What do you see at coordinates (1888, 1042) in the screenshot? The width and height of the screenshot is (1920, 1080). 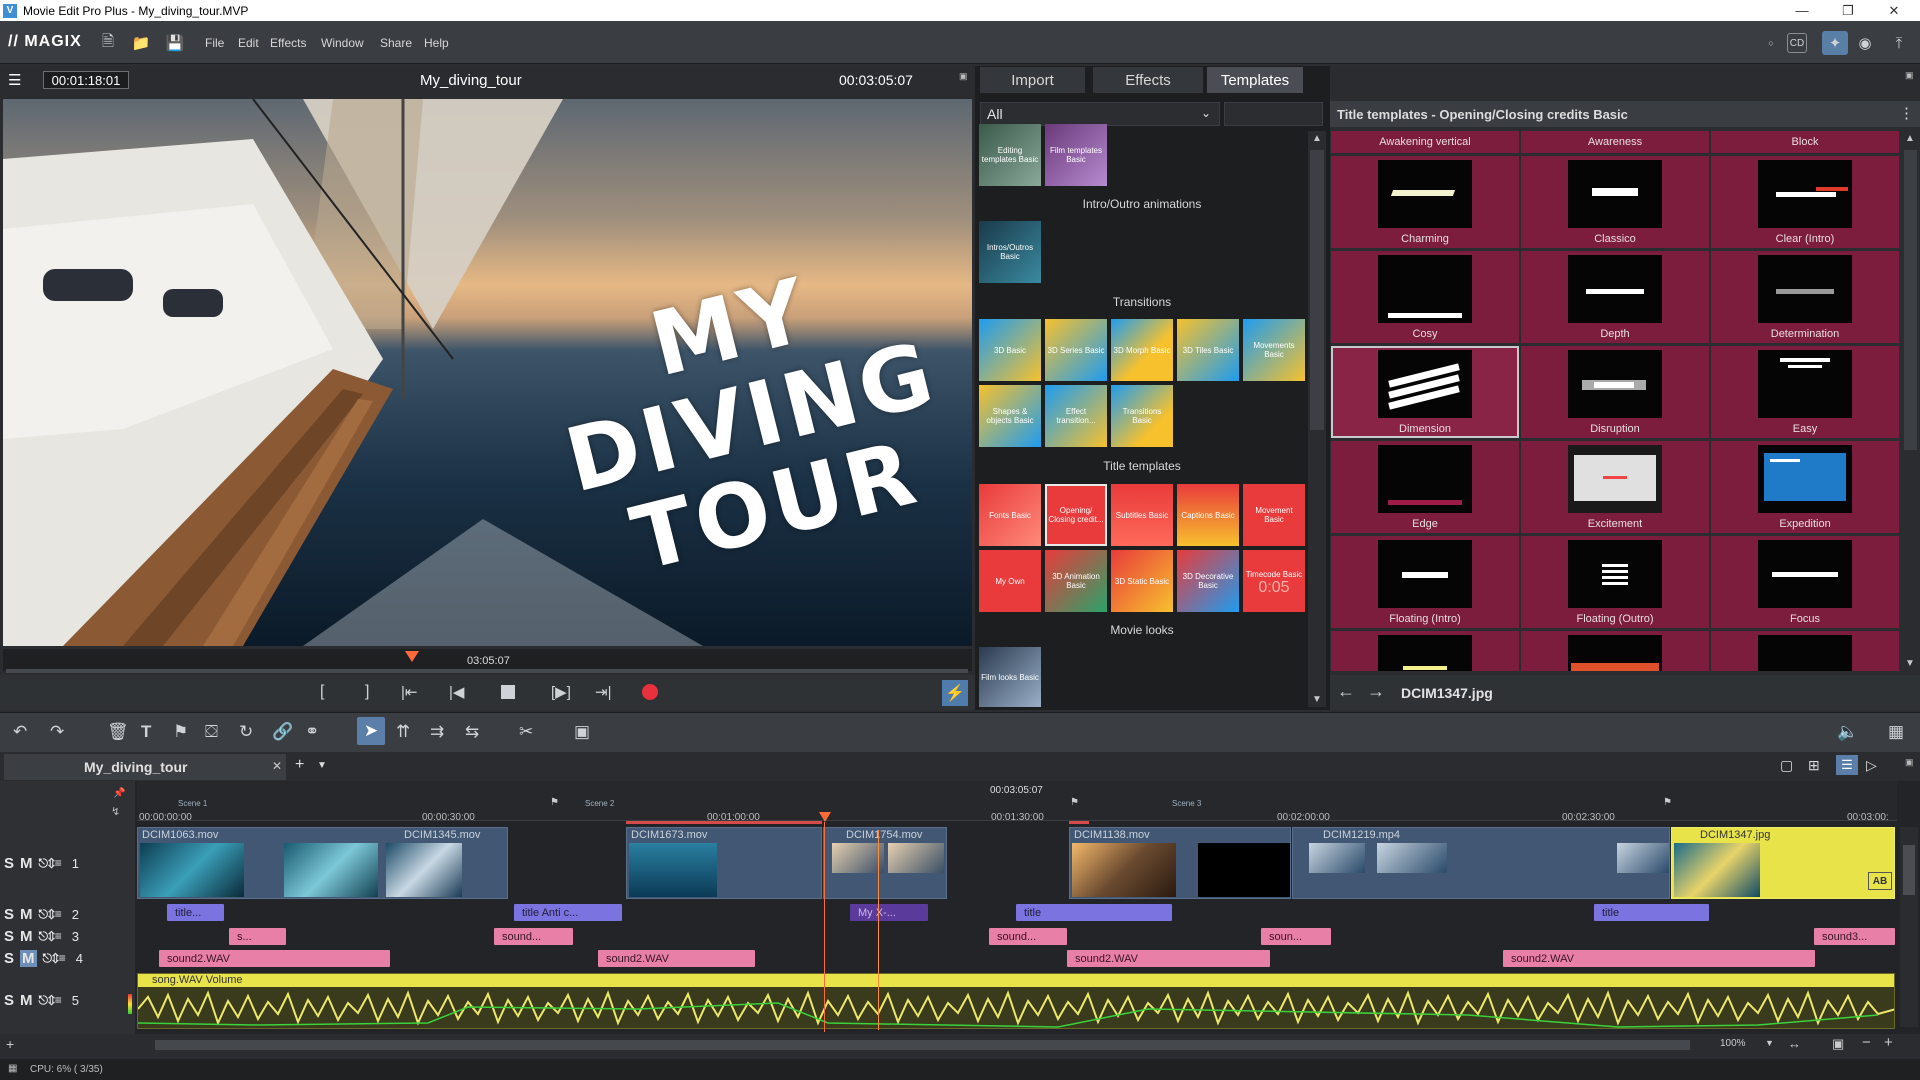 I see `zoom-in-icon: +` at bounding box center [1888, 1042].